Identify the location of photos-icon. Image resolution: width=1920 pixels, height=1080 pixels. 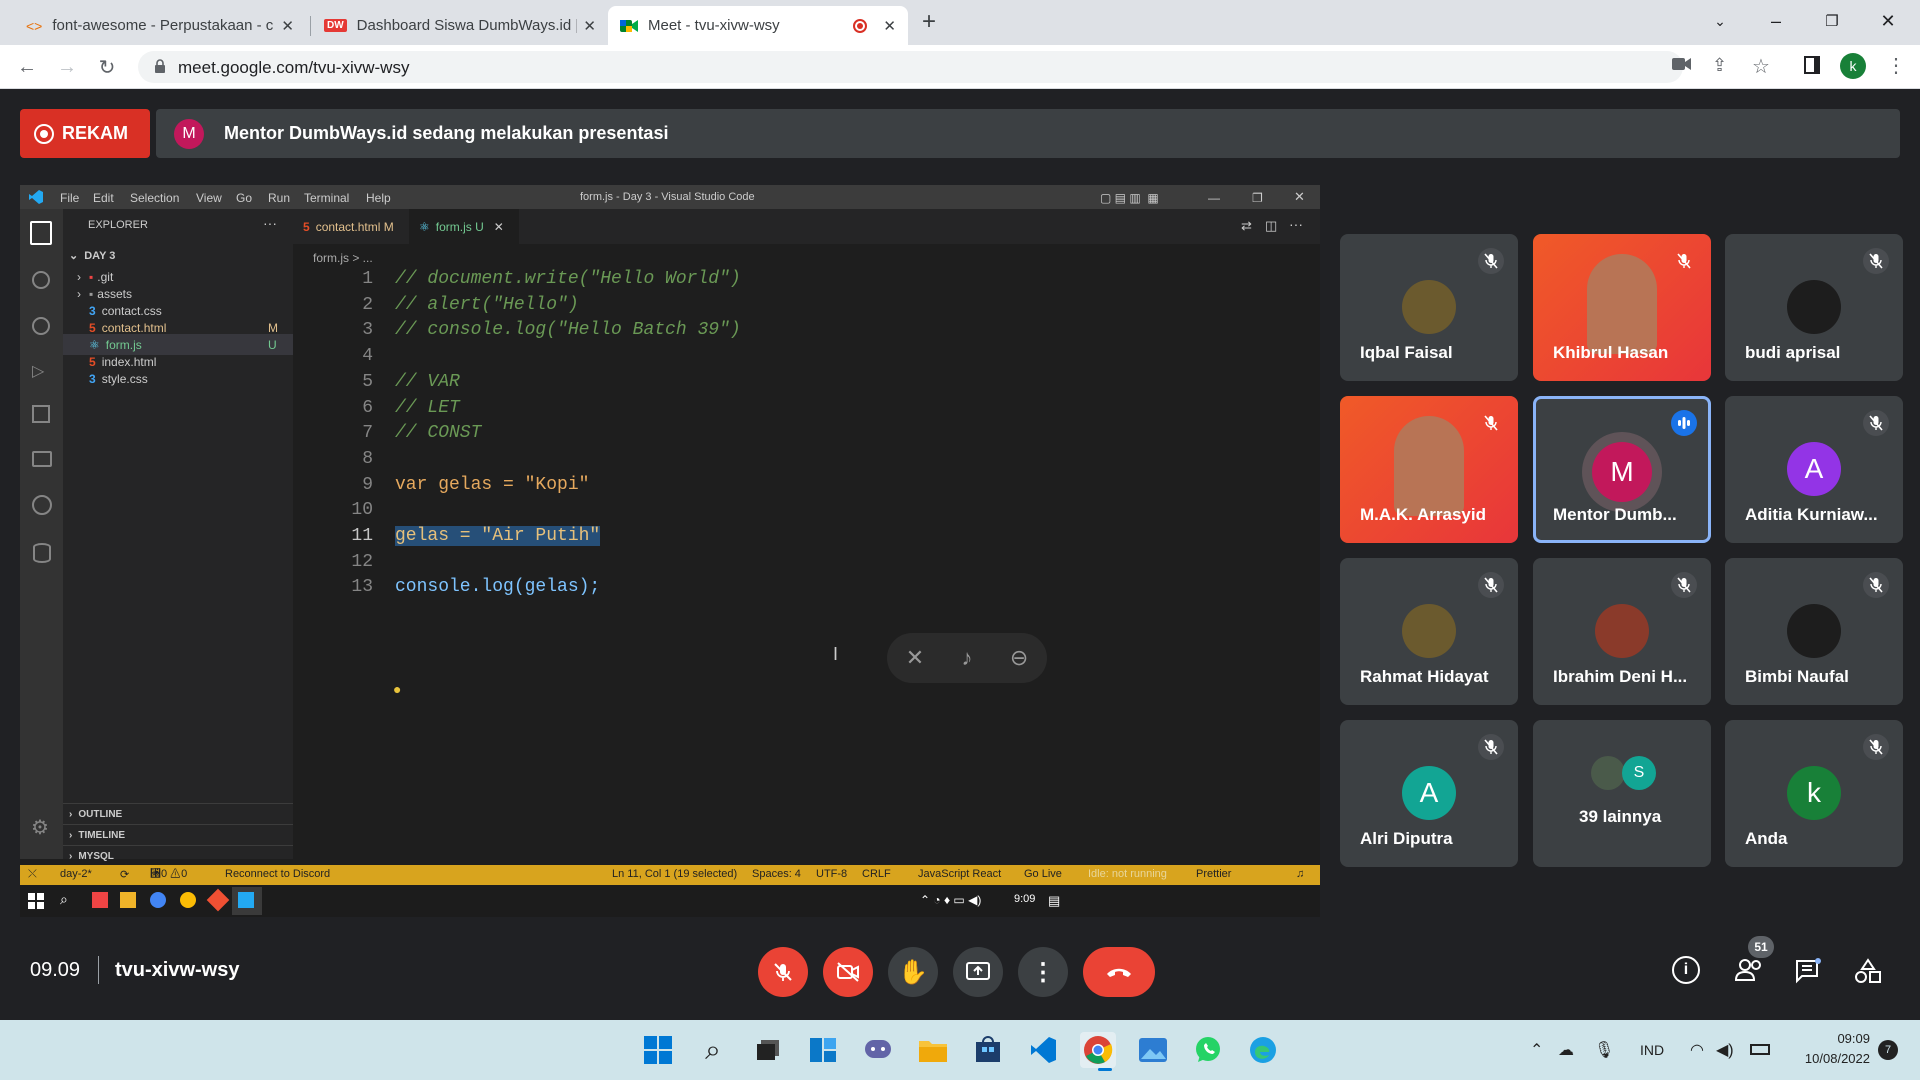
(1153, 1050).